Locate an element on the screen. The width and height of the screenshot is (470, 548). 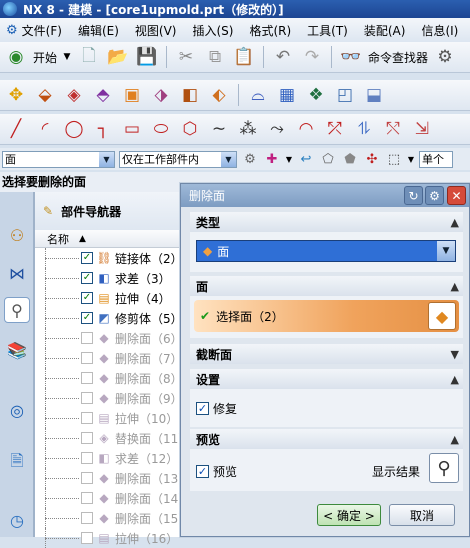
new-file-icon: 🗋 is located at coordinates (89, 57).